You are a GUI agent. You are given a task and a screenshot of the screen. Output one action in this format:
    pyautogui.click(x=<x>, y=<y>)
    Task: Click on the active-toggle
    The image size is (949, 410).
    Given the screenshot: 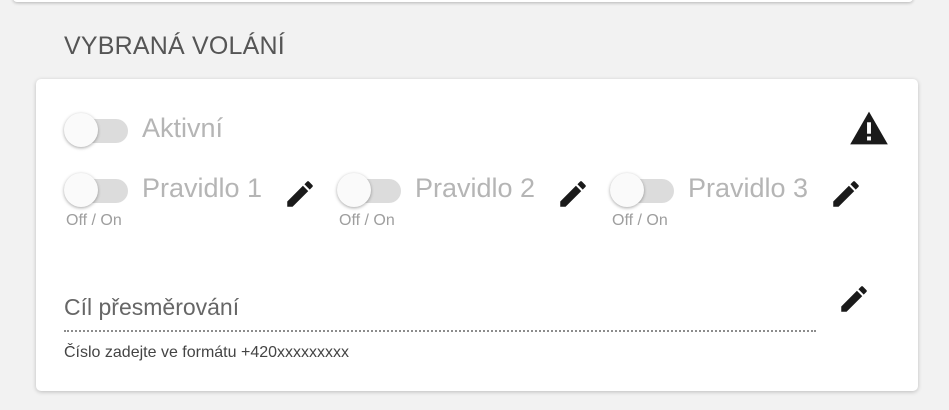 What is the action you would take?
    pyautogui.click(x=96, y=130)
    